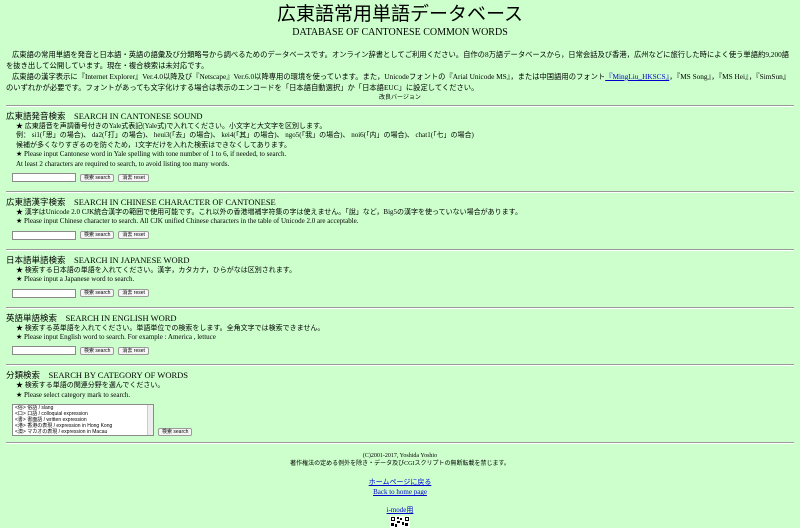 The height and width of the screenshot is (528, 800). What do you see at coordinates (400, 32) in the screenshot?
I see `page-subtitle: DATABASE OF CANTONESE COMMON WORDS` at bounding box center [400, 32].